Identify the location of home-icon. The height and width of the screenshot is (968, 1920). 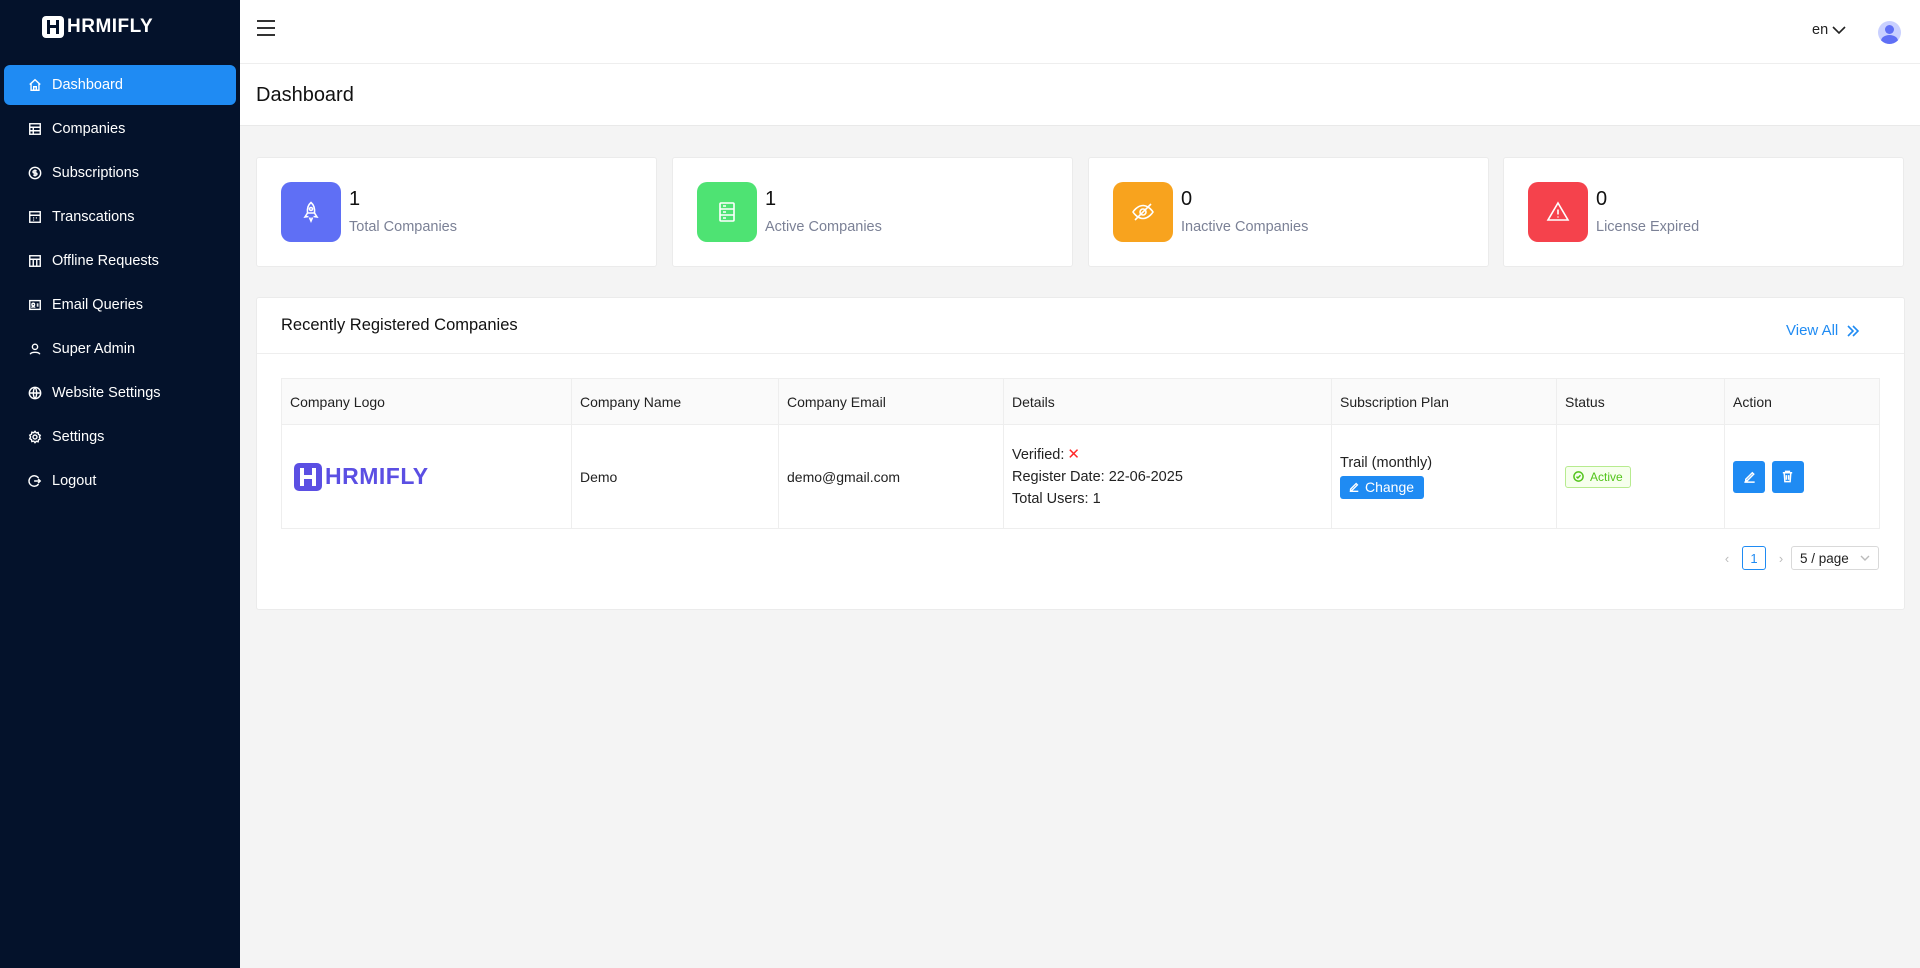
(35, 85).